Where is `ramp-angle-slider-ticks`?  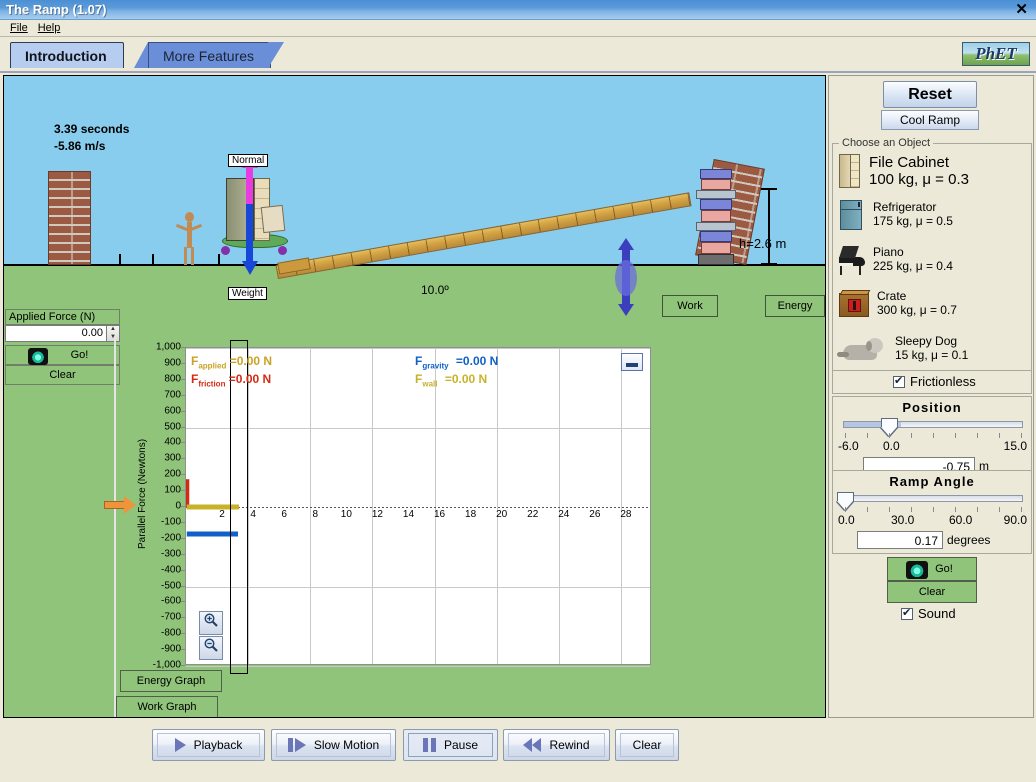
ramp-angle-slider-ticks is located at coordinates (932, 510).